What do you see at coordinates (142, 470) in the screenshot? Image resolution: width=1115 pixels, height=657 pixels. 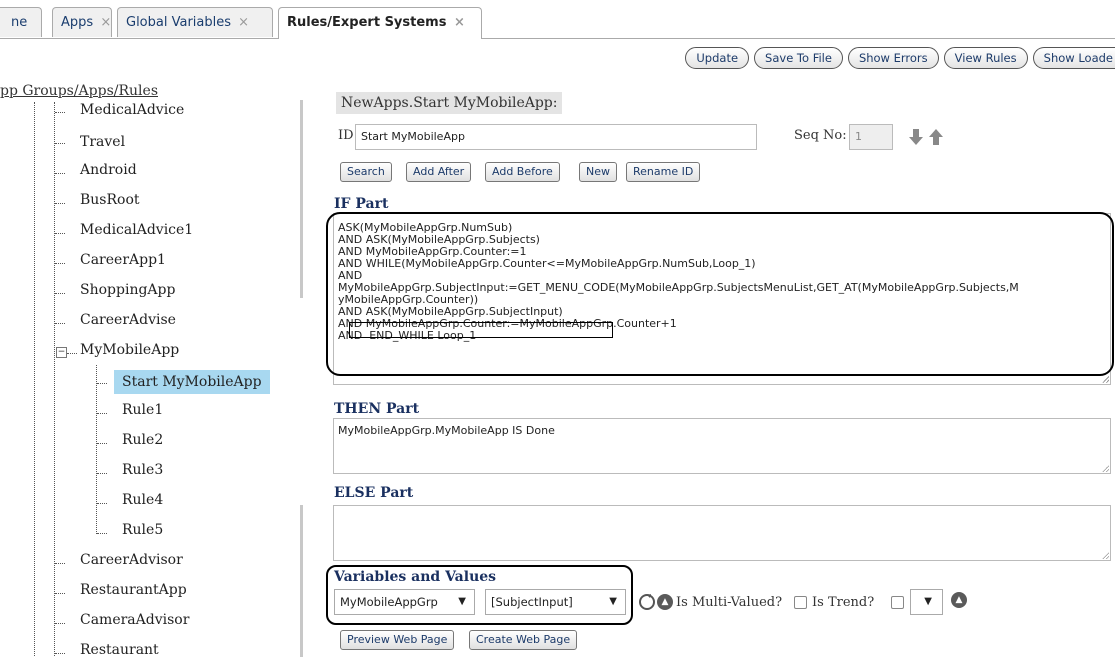 I see `tree-child: Rule3` at bounding box center [142, 470].